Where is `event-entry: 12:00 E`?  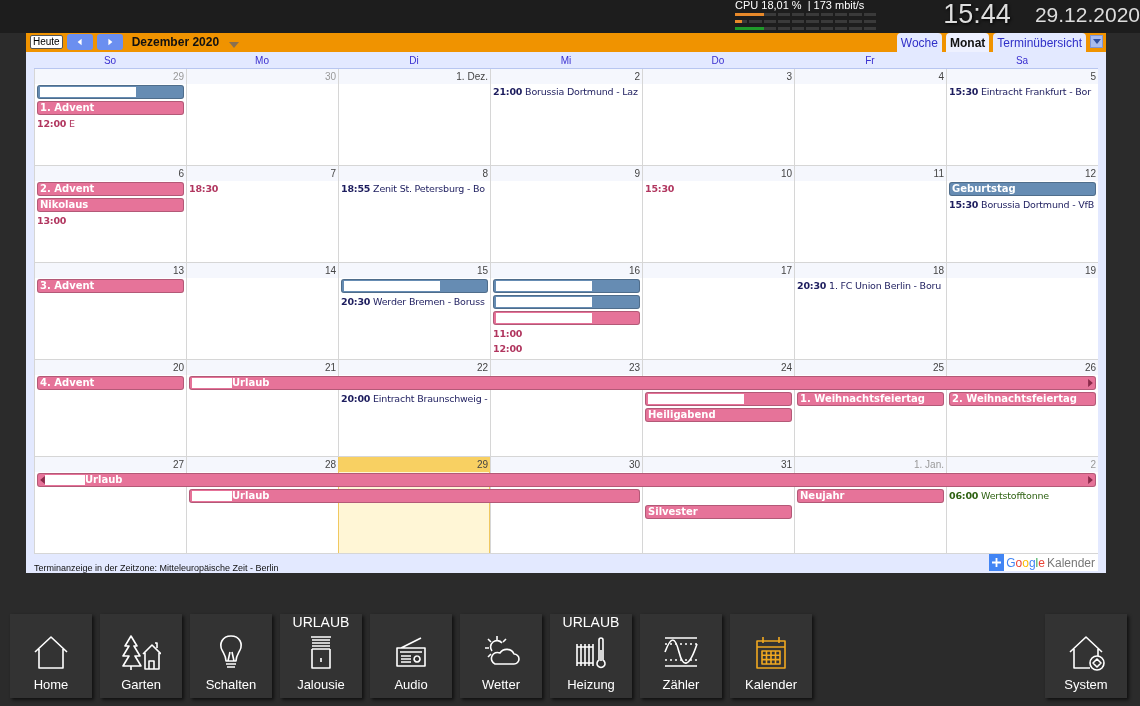
event-entry: 12:00 E is located at coordinates (110, 123).